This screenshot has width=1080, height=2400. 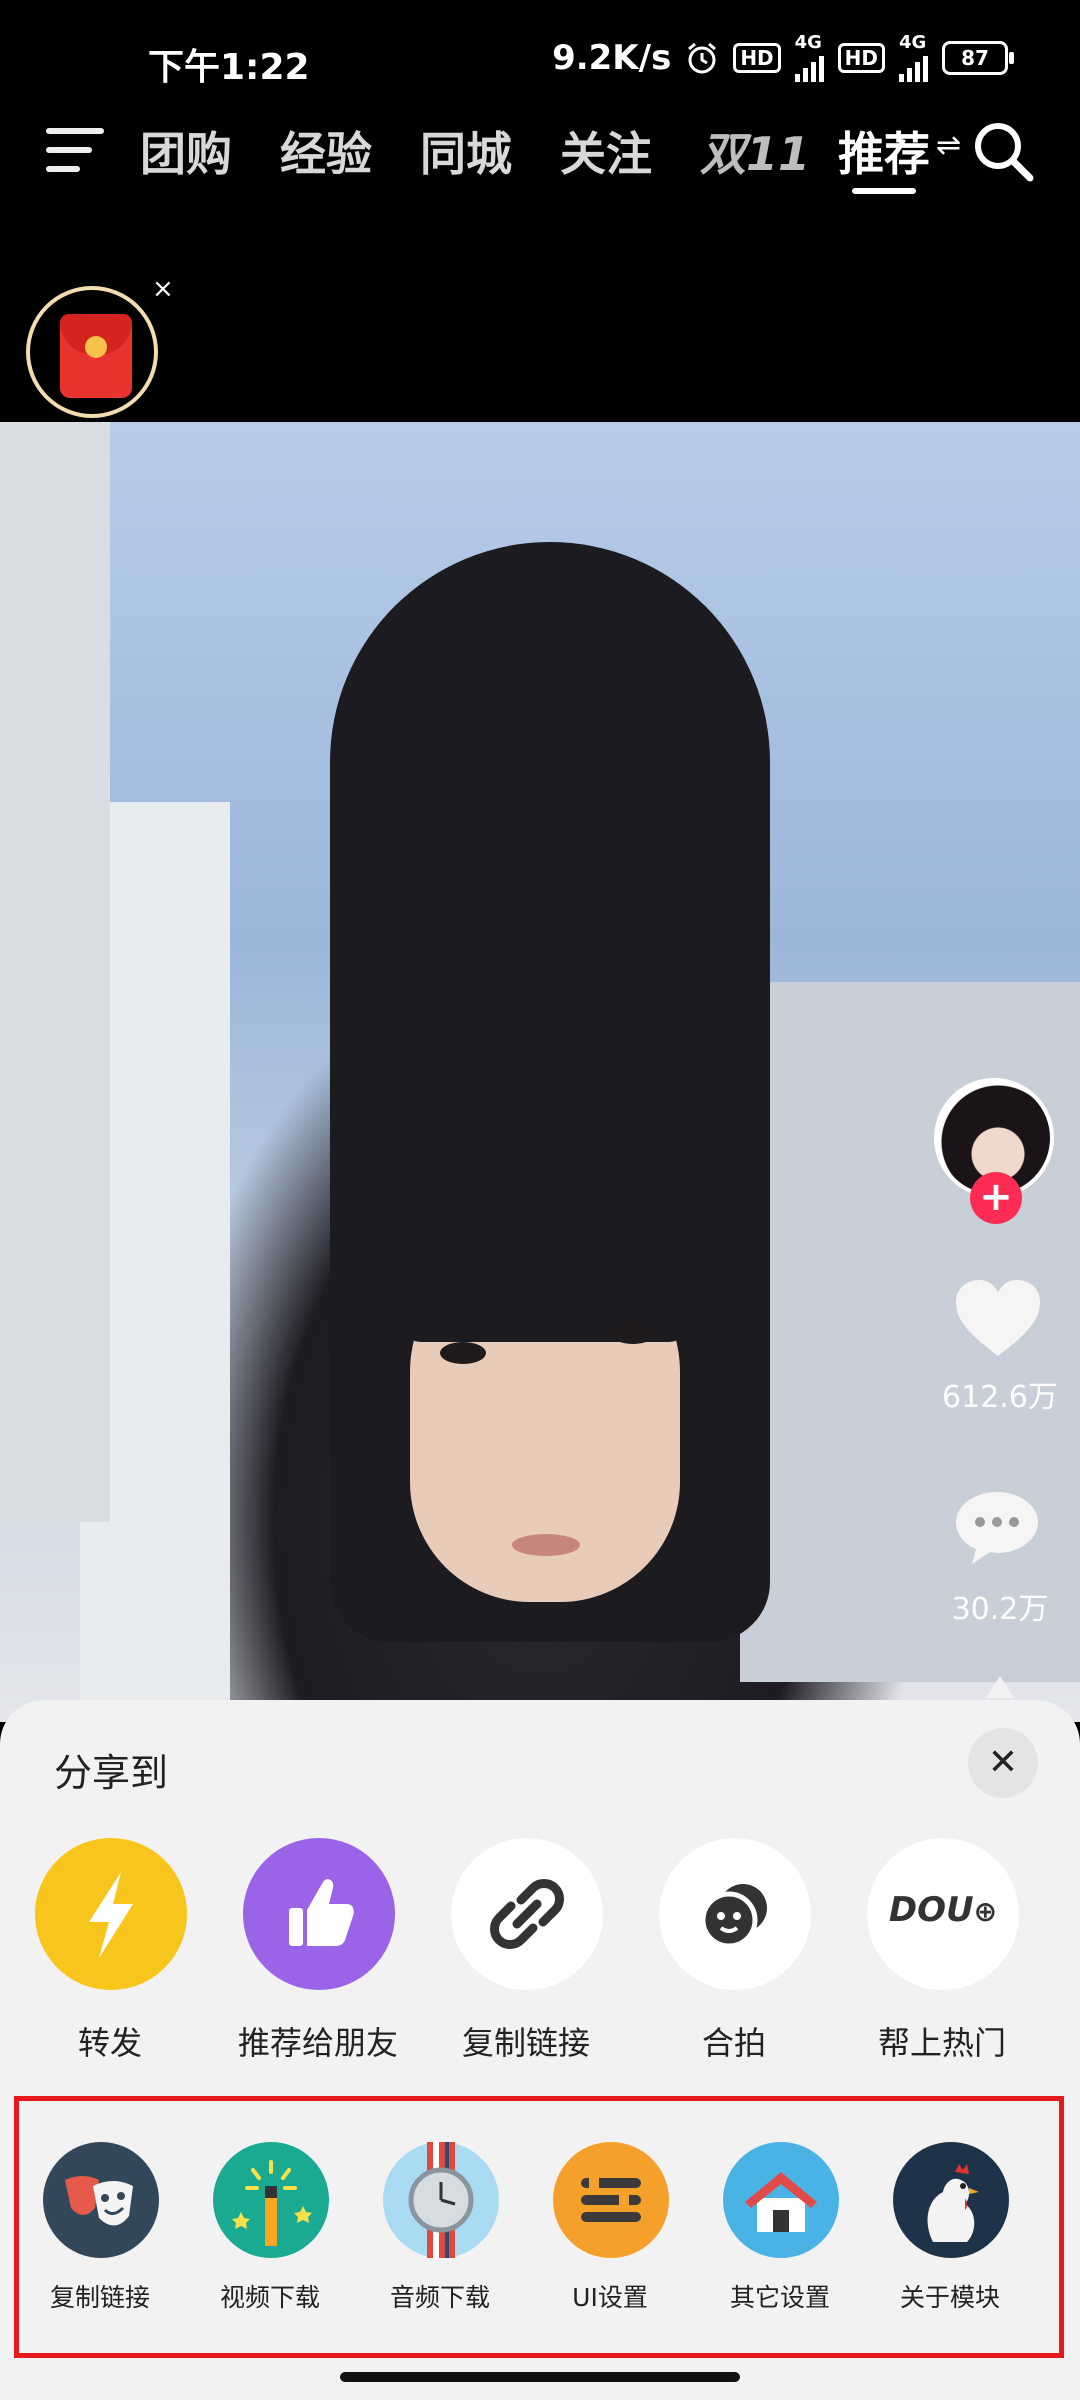 I want to click on share-sheet-title: 分享到, so click(x=111, y=1773).